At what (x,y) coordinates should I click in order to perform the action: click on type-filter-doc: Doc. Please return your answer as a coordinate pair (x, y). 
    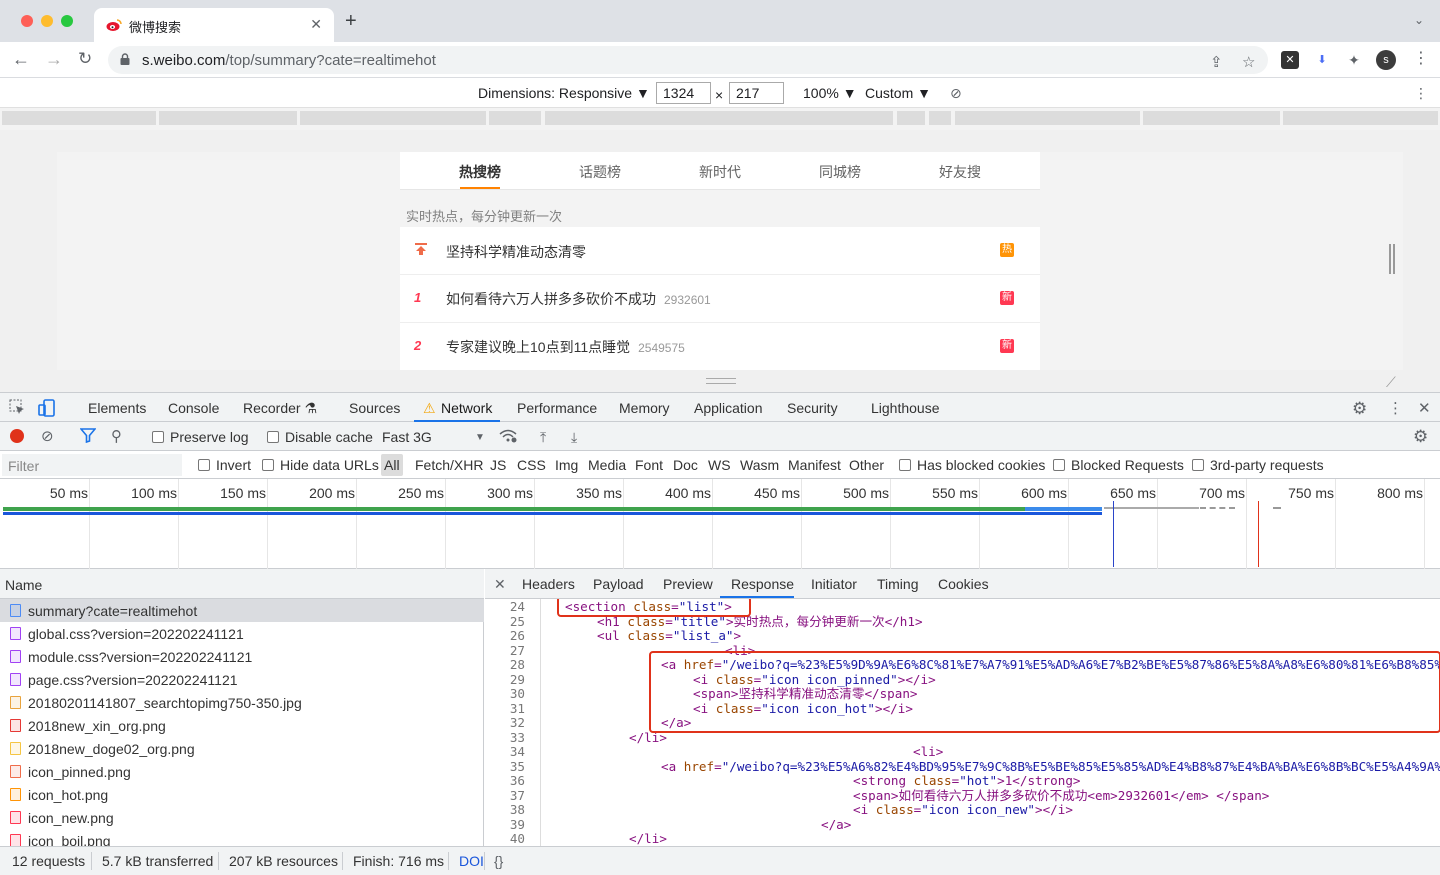
    Looking at the image, I should click on (685, 465).